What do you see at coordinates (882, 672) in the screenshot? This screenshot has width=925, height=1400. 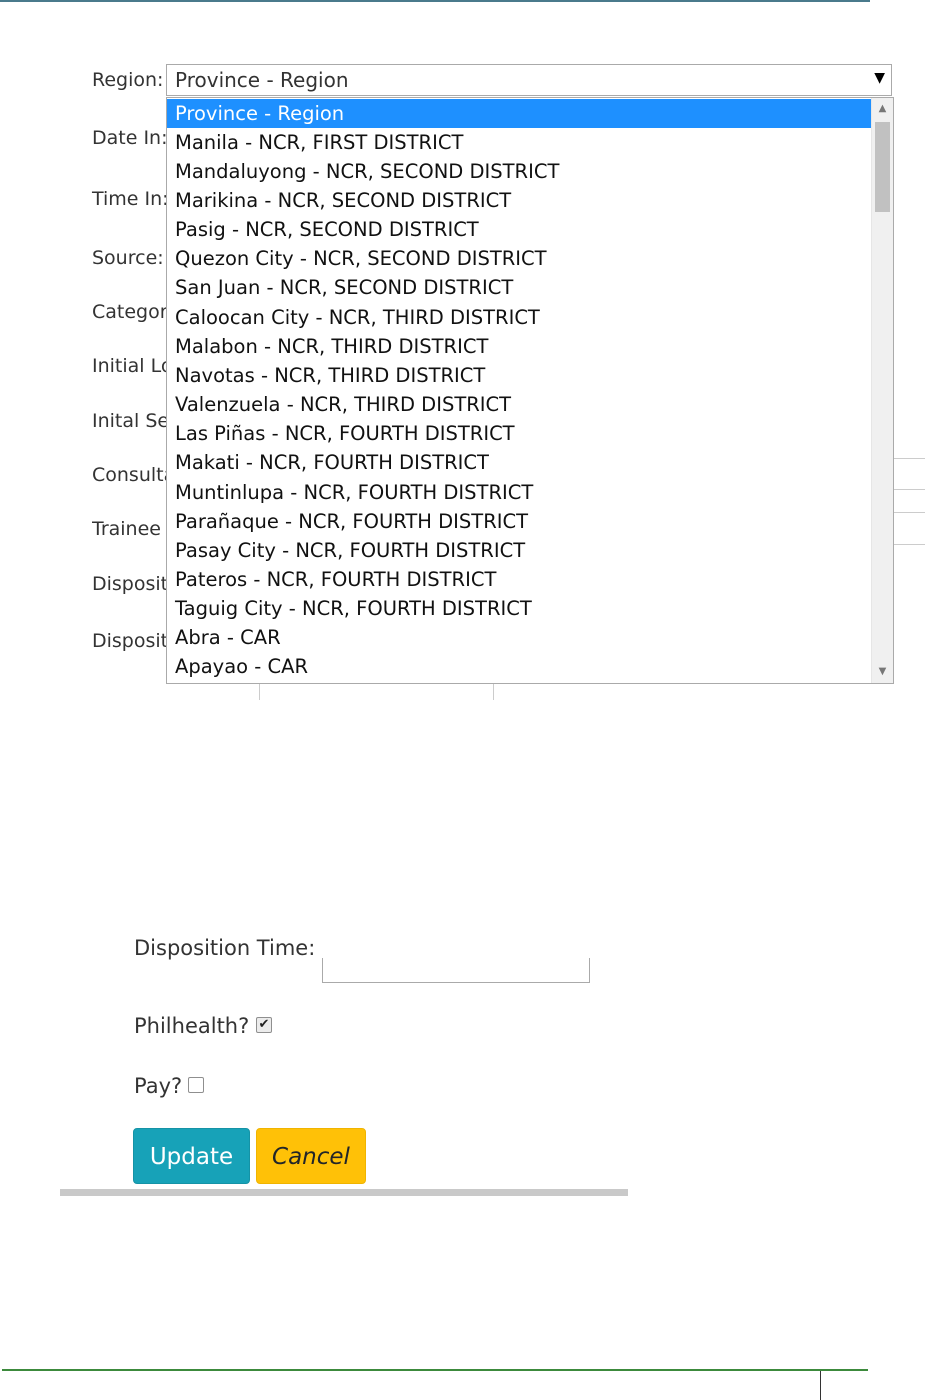 I see `scroll-down-arrow-icon: ▼` at bounding box center [882, 672].